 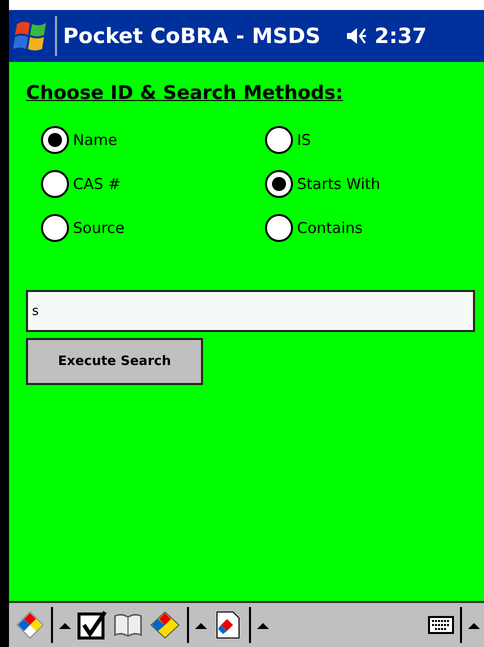 I want to click on radio-label: IS, so click(x=304, y=140).